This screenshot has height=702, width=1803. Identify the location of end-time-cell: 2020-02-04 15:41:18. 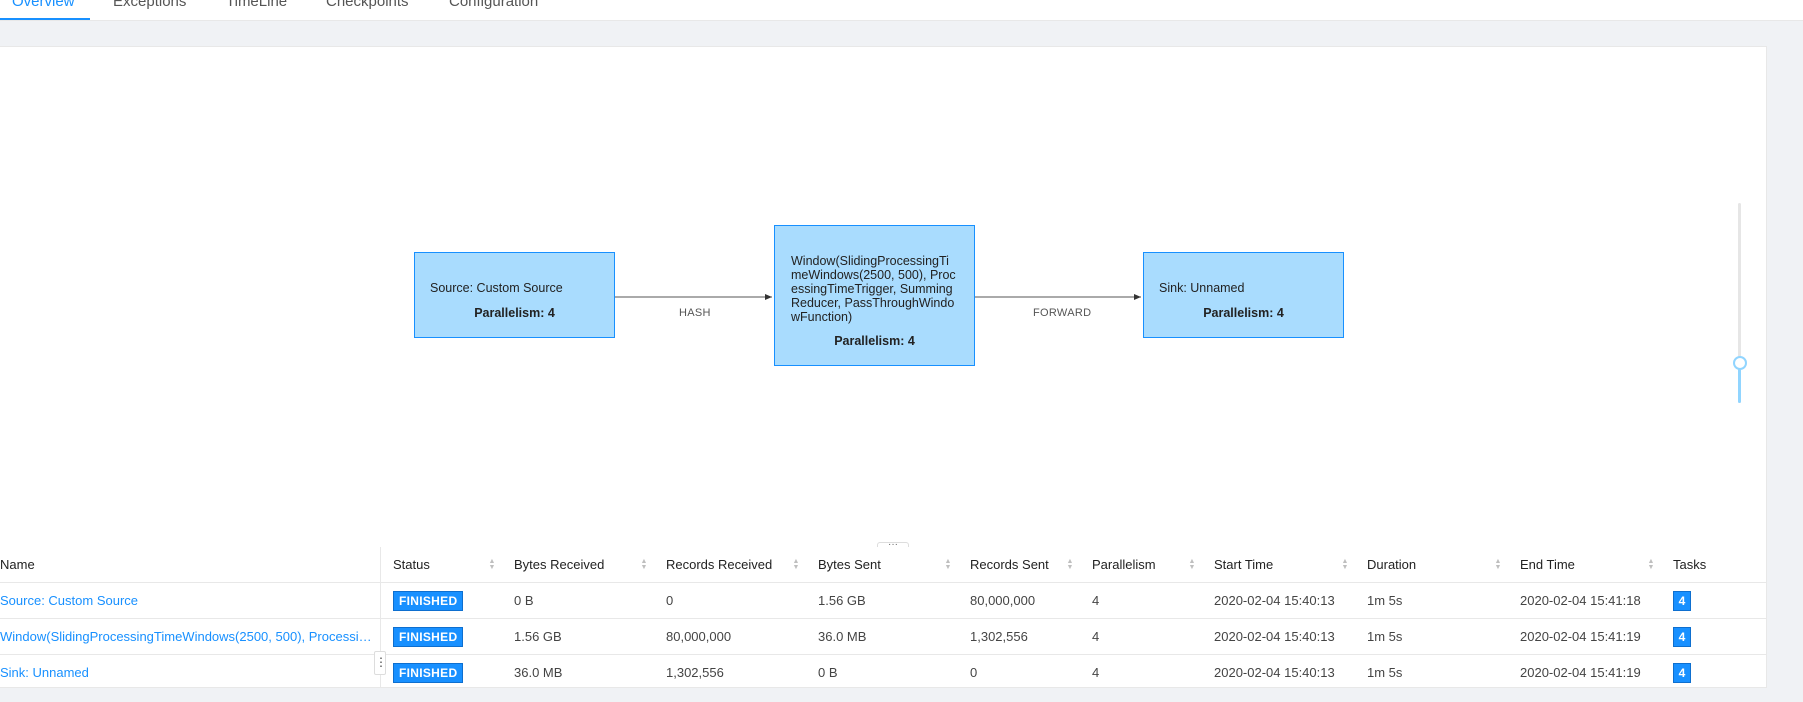
(1580, 600).